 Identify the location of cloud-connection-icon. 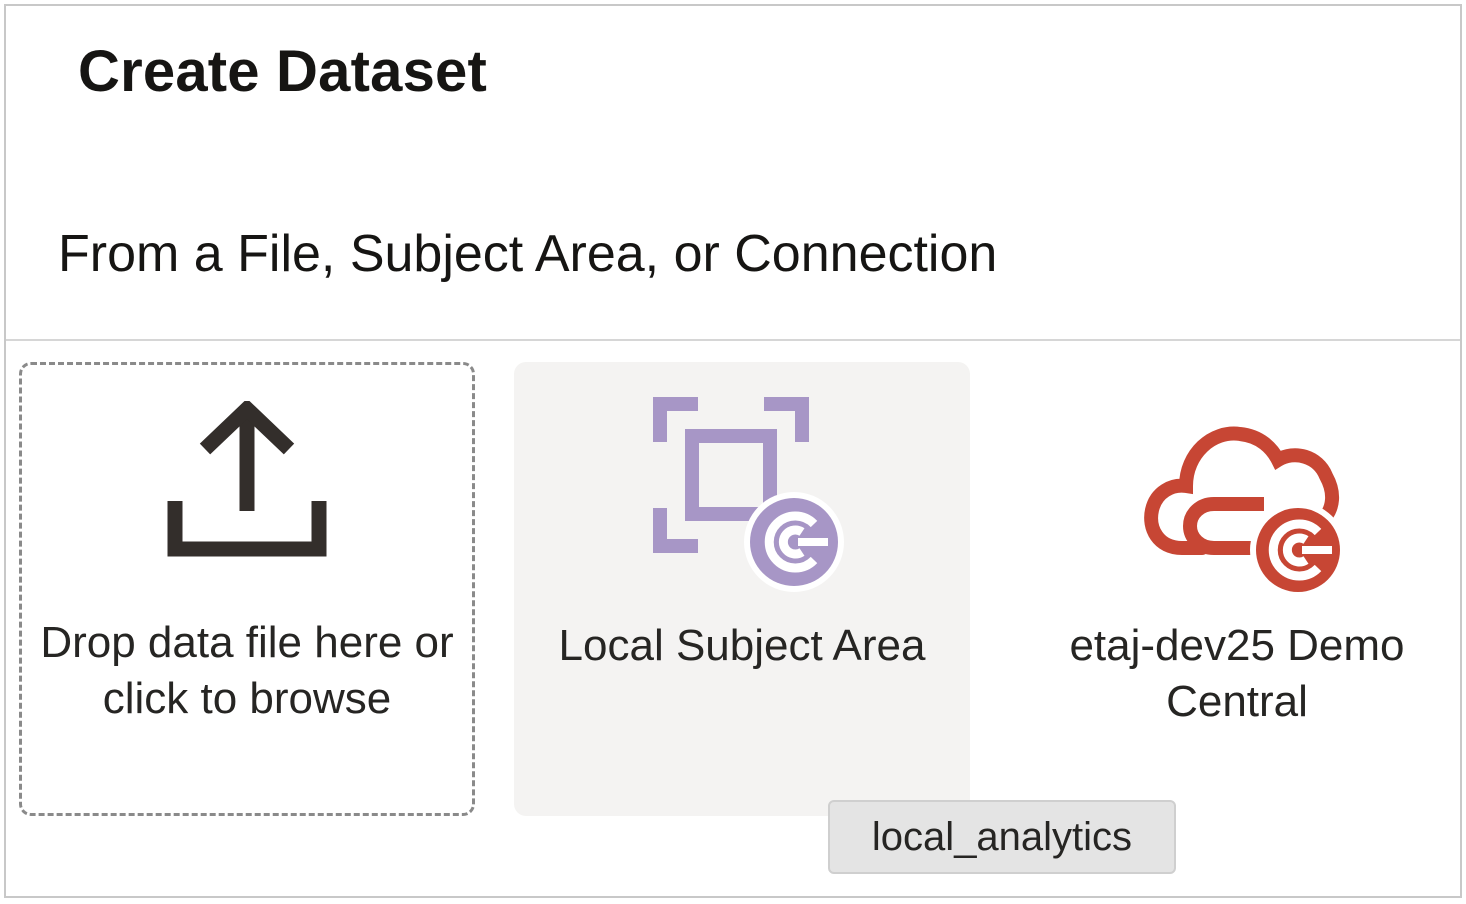
(1245, 507).